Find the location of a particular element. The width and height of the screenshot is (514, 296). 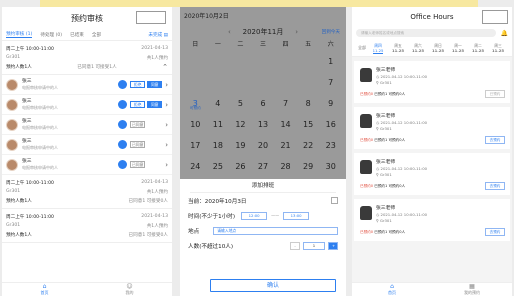

nav-mine: ☺ 我的 is located at coordinates (129, 289).